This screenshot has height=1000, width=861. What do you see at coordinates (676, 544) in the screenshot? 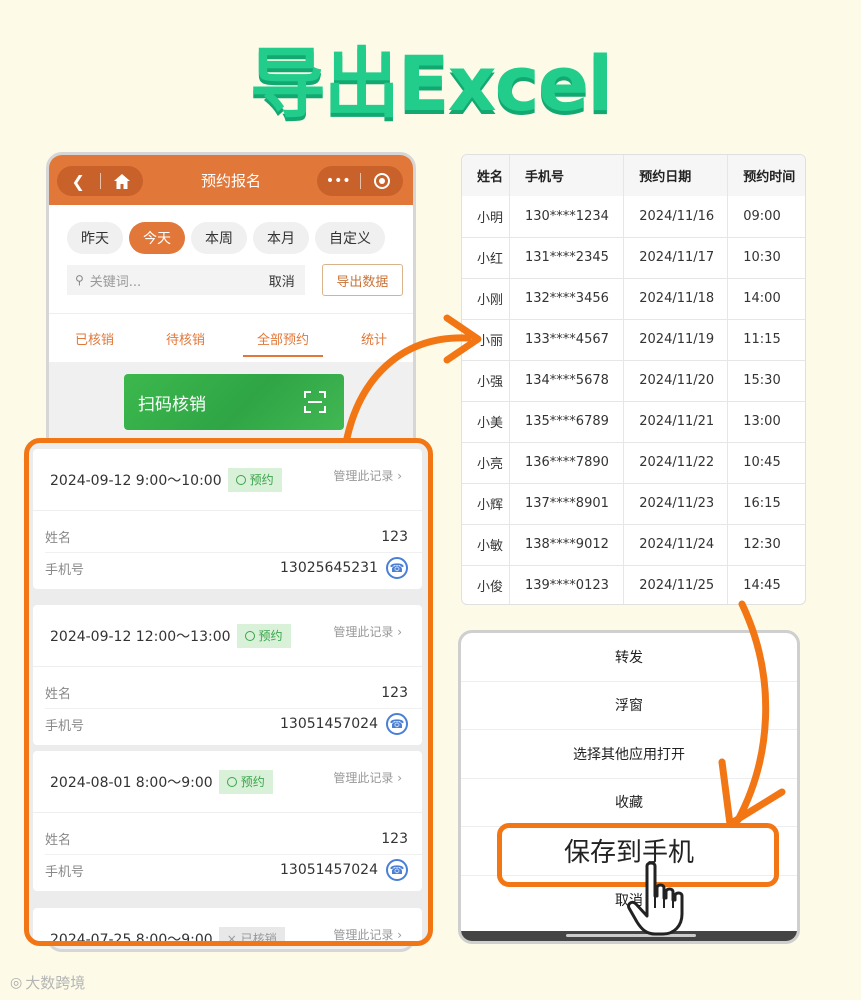
I see `cell-date: 2024/11/24` at bounding box center [676, 544].